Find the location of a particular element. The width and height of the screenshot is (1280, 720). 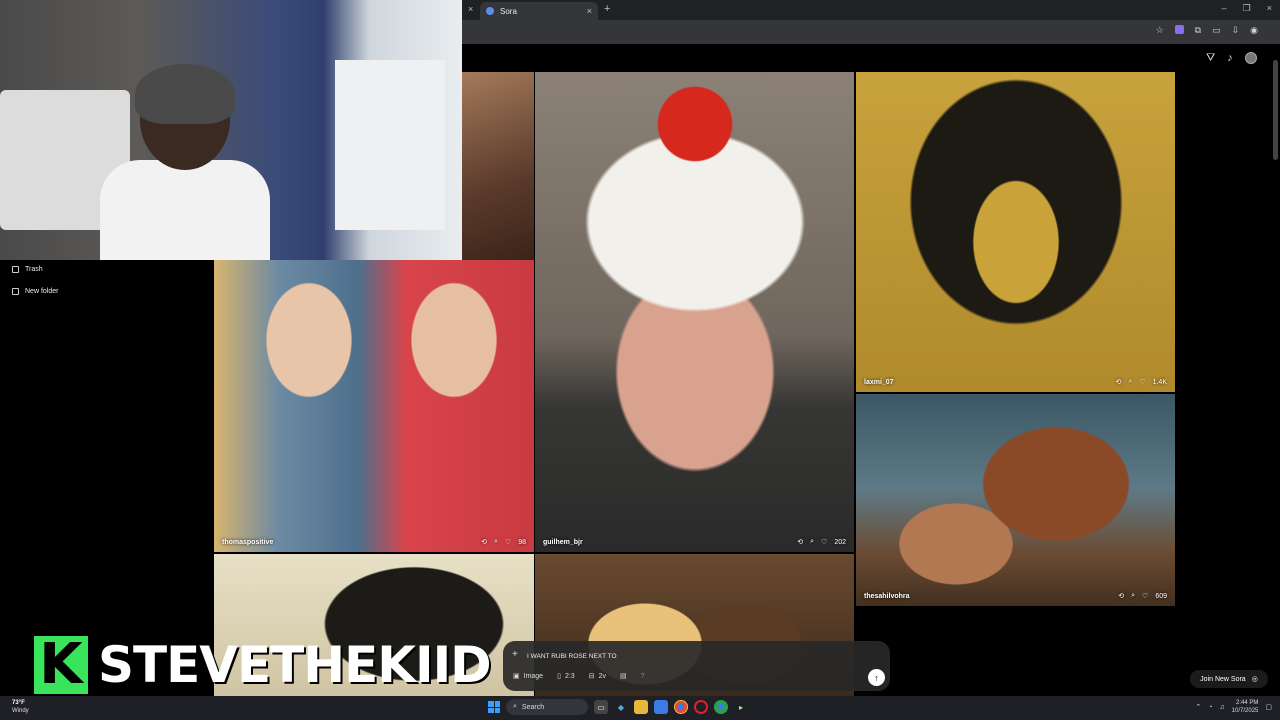

profile-icon: ◉ is located at coordinates (1254, 30).